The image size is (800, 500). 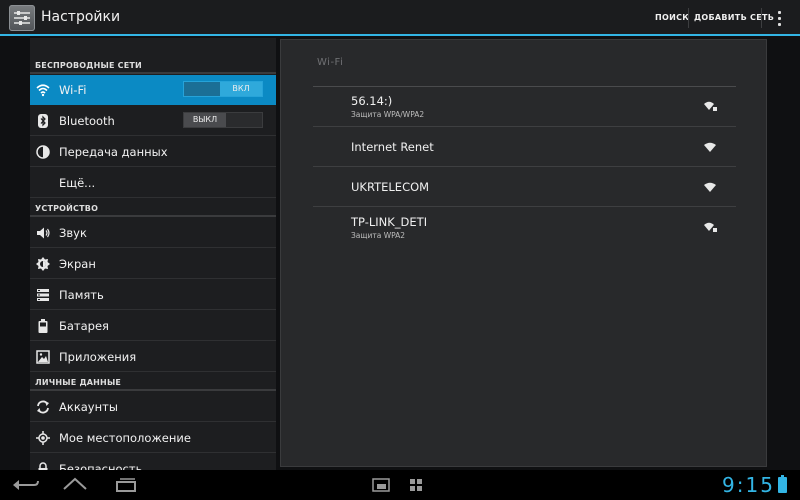 What do you see at coordinates (75, 484) in the screenshot?
I see `home-icon` at bounding box center [75, 484].